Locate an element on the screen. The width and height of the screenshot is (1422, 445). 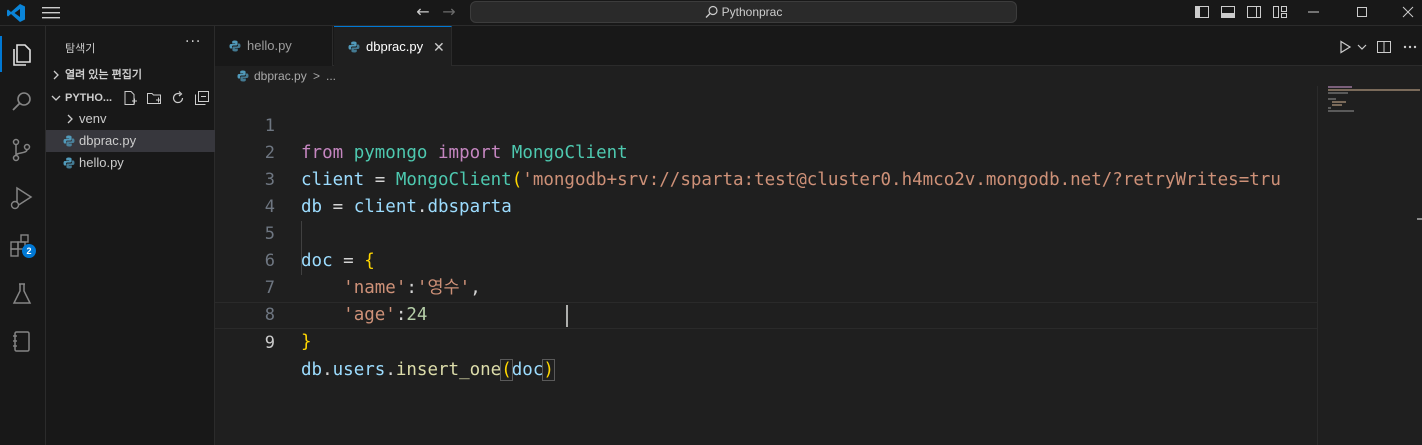
close-tab-icon: ✕ is located at coordinates (439, 47).